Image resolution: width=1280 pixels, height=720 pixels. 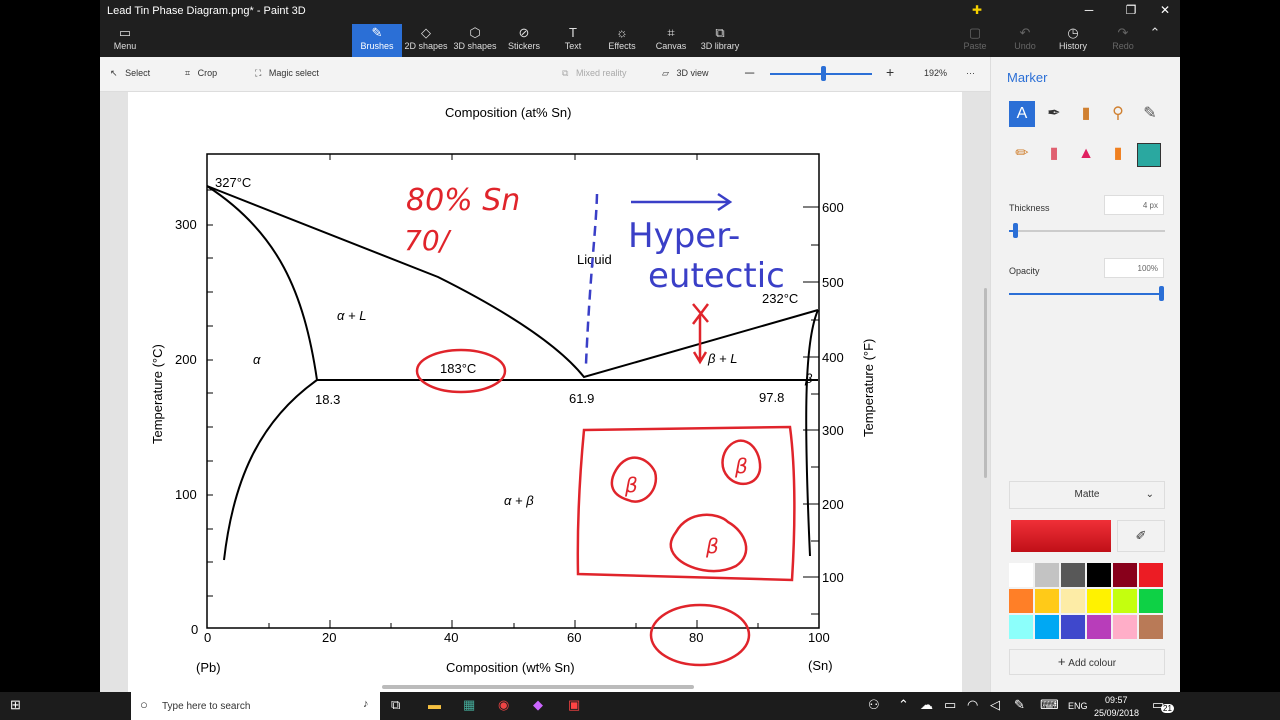 What do you see at coordinates (926, 705) in the screenshot?
I see `onedrive-icon: ☁` at bounding box center [926, 705].